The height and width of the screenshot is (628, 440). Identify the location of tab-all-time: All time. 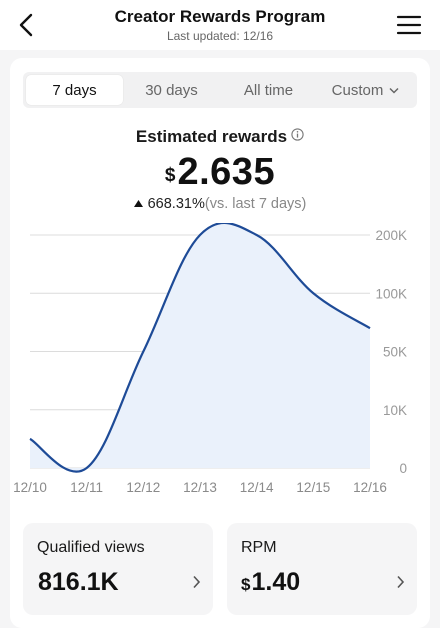
(268, 90).